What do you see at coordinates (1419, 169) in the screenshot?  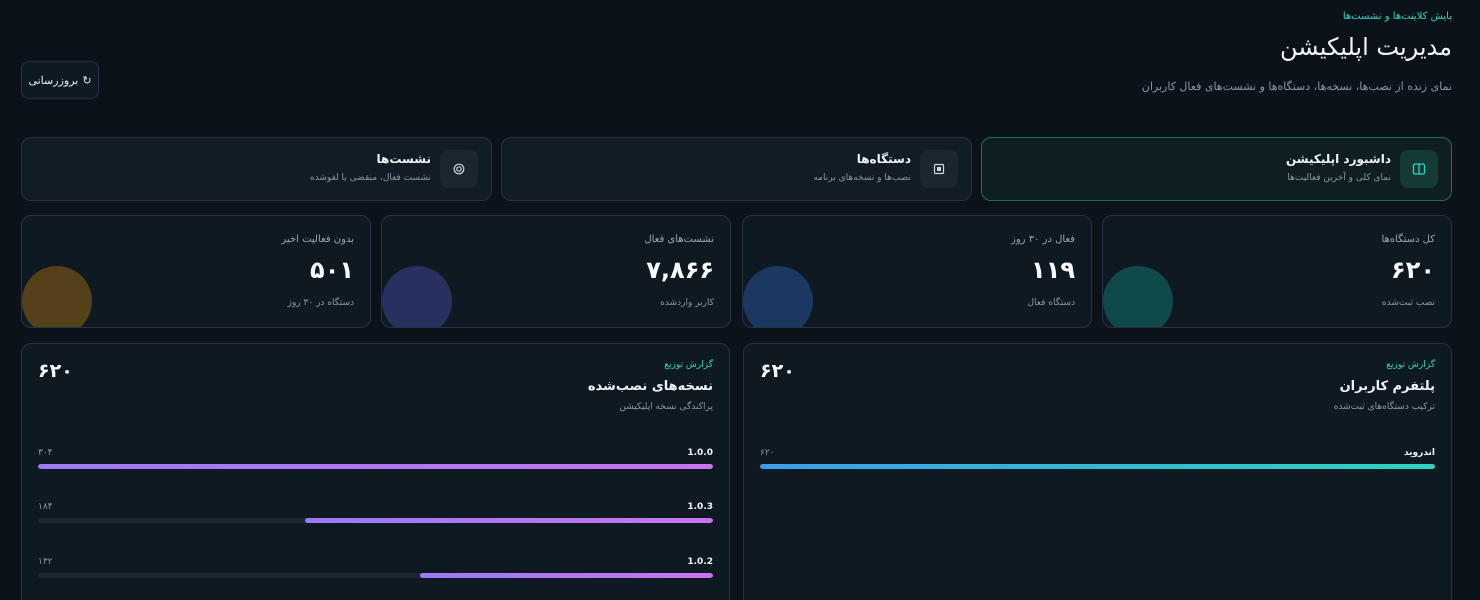 I see `layout-icon` at bounding box center [1419, 169].